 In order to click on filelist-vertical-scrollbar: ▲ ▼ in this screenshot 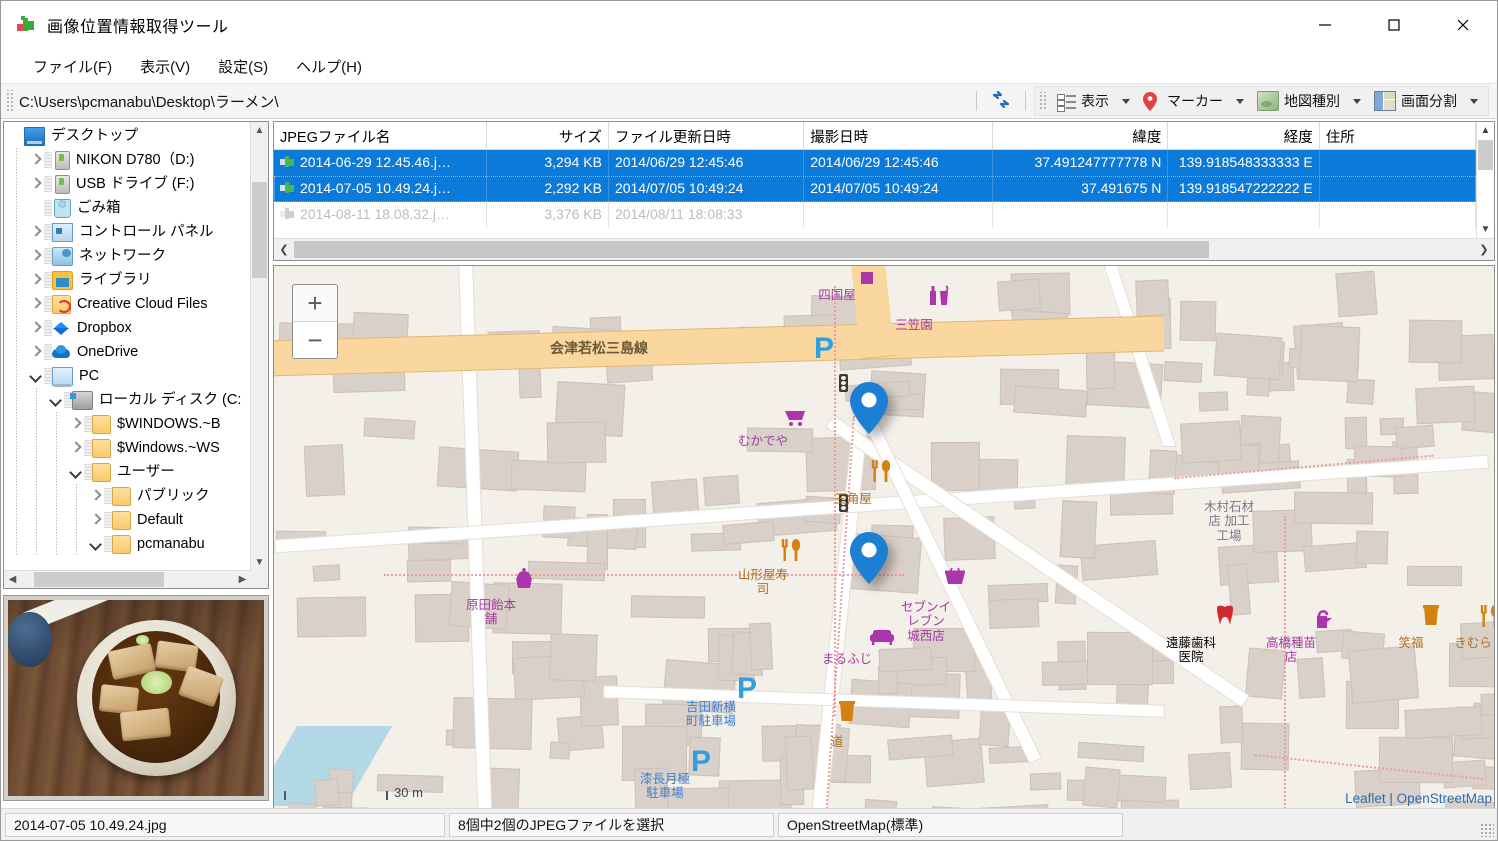, I will do `click(1485, 180)`.